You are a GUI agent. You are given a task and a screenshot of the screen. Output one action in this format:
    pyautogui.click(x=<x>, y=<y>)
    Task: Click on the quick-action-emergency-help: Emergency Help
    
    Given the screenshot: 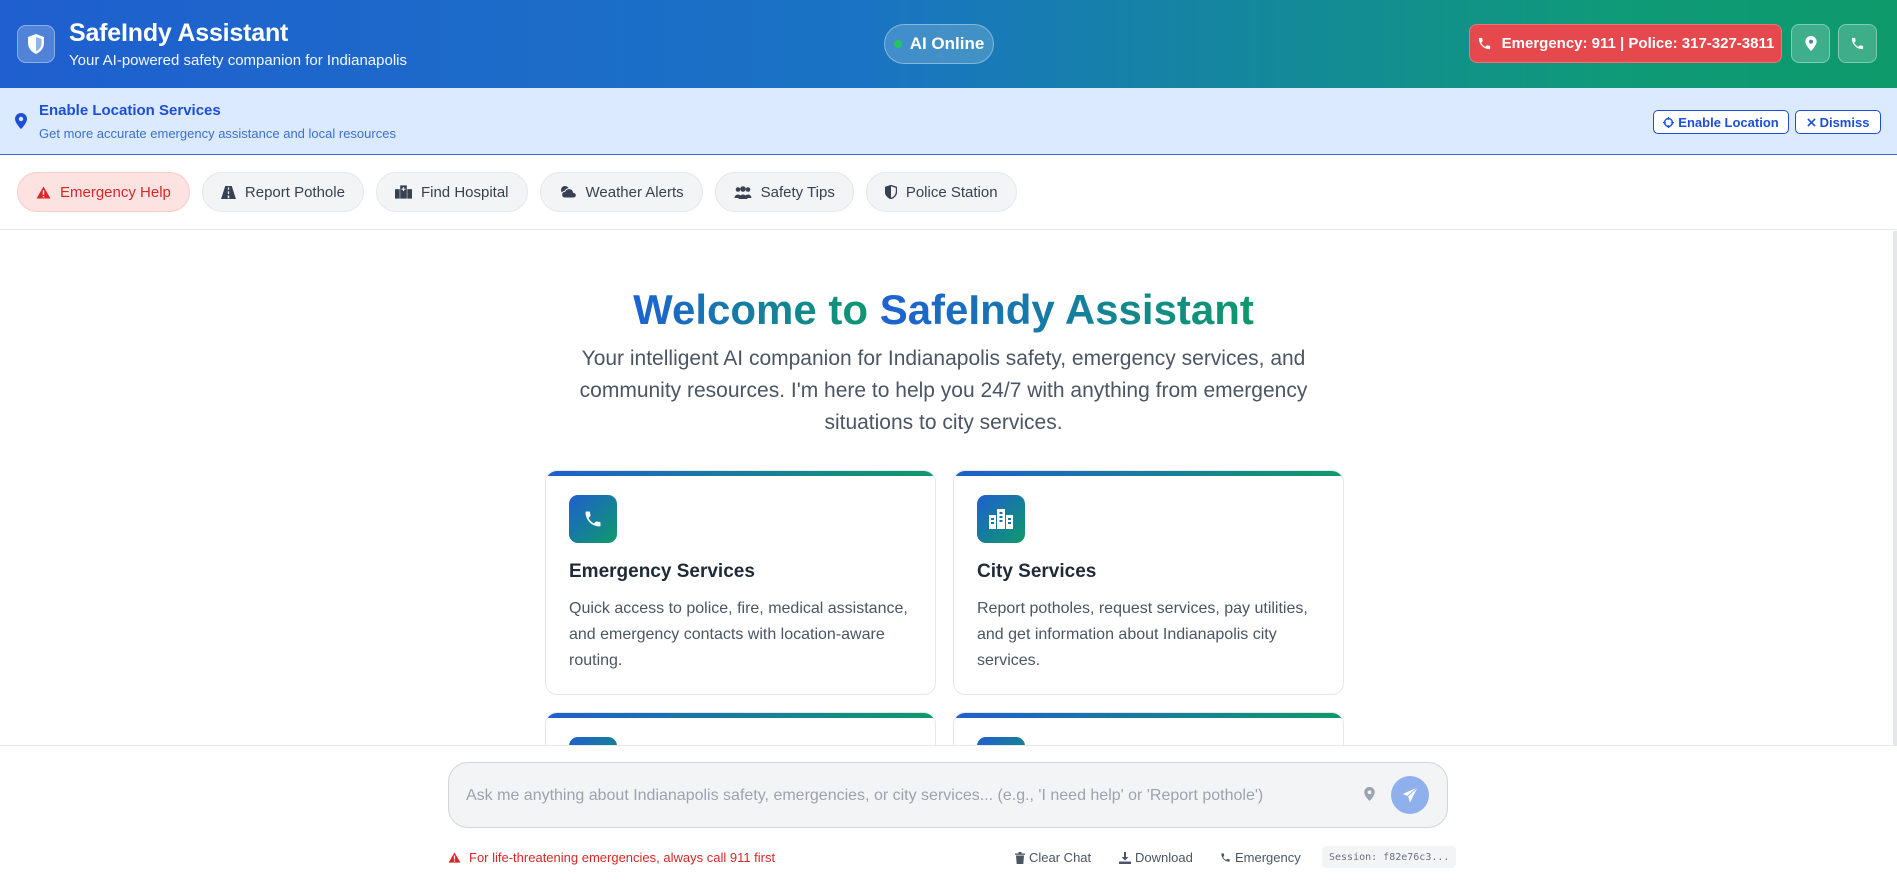 What is the action you would take?
    pyautogui.click(x=103, y=192)
    